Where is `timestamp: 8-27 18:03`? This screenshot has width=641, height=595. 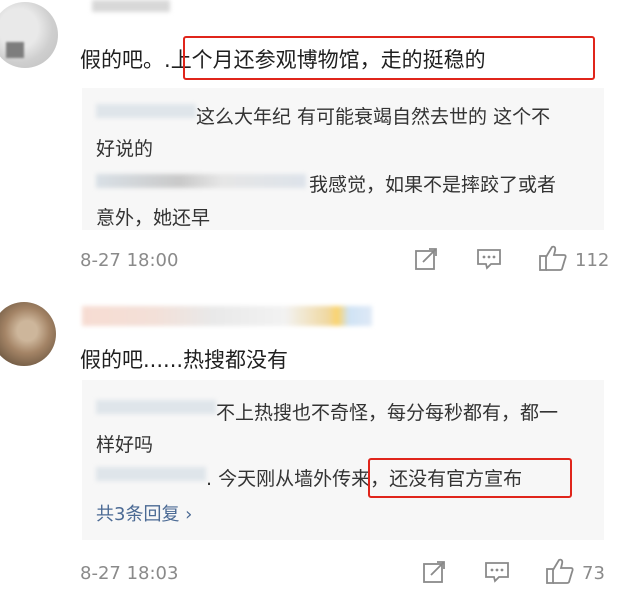
timestamp: 8-27 18:03 is located at coordinates (129, 573).